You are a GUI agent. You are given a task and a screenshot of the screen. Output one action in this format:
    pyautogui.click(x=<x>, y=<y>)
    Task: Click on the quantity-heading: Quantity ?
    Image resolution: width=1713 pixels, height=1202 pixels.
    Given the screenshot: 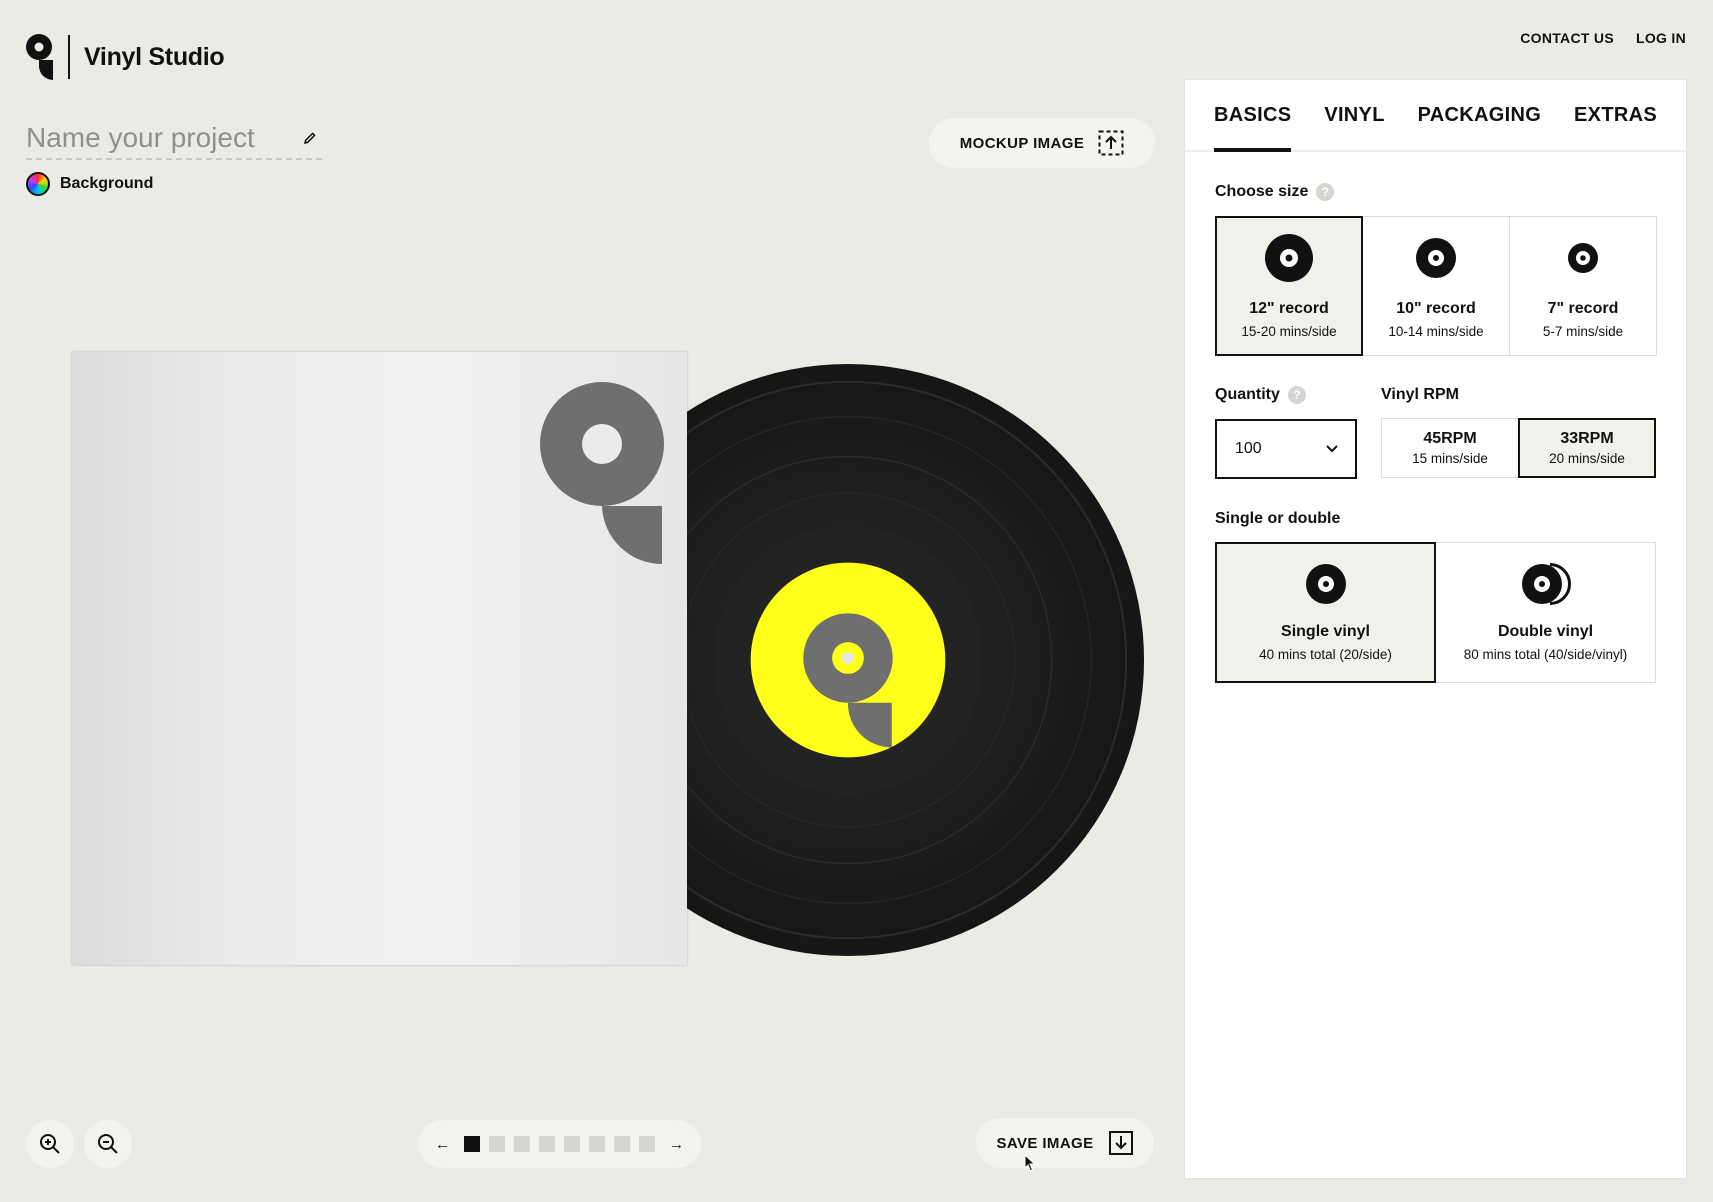 What is the action you would take?
    pyautogui.click(x=1260, y=395)
    